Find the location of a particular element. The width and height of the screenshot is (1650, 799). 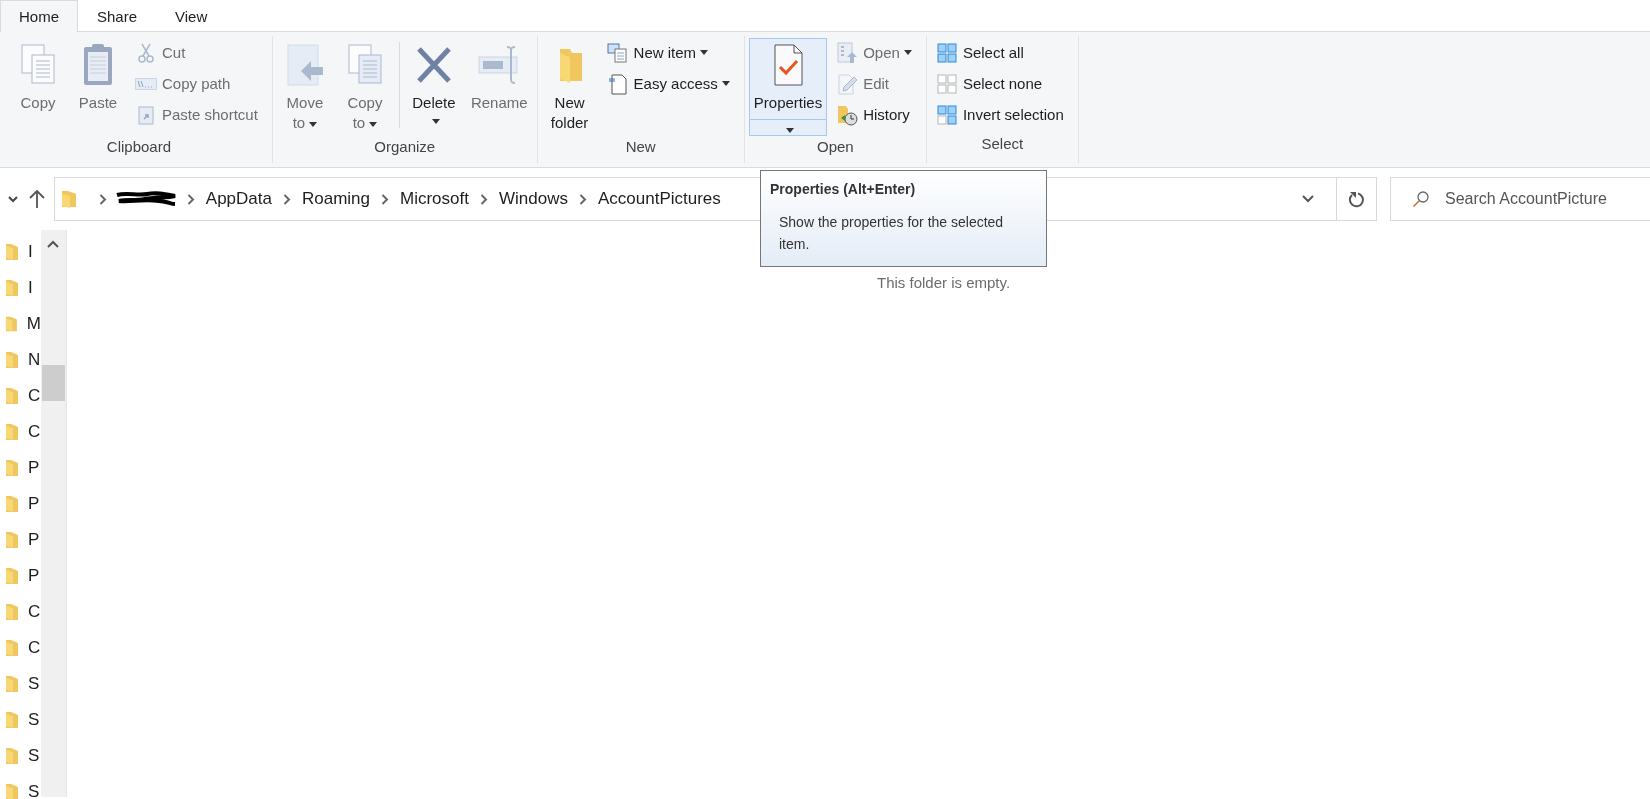

breadcrumb: AccountPictures is located at coordinates (659, 199).